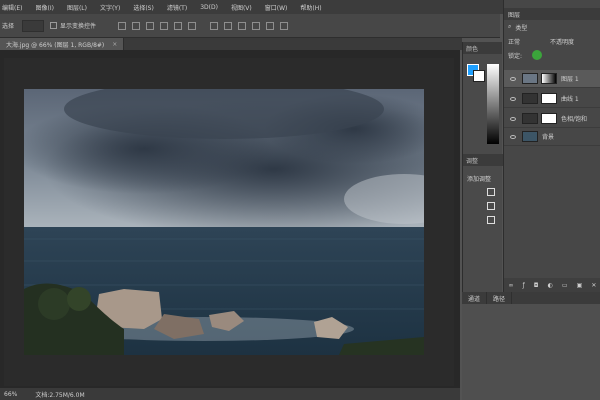 This screenshot has width=600, height=400. Describe the element at coordinates (310, 7) in the screenshot. I see `menu-help: 帮助(H)` at that location.